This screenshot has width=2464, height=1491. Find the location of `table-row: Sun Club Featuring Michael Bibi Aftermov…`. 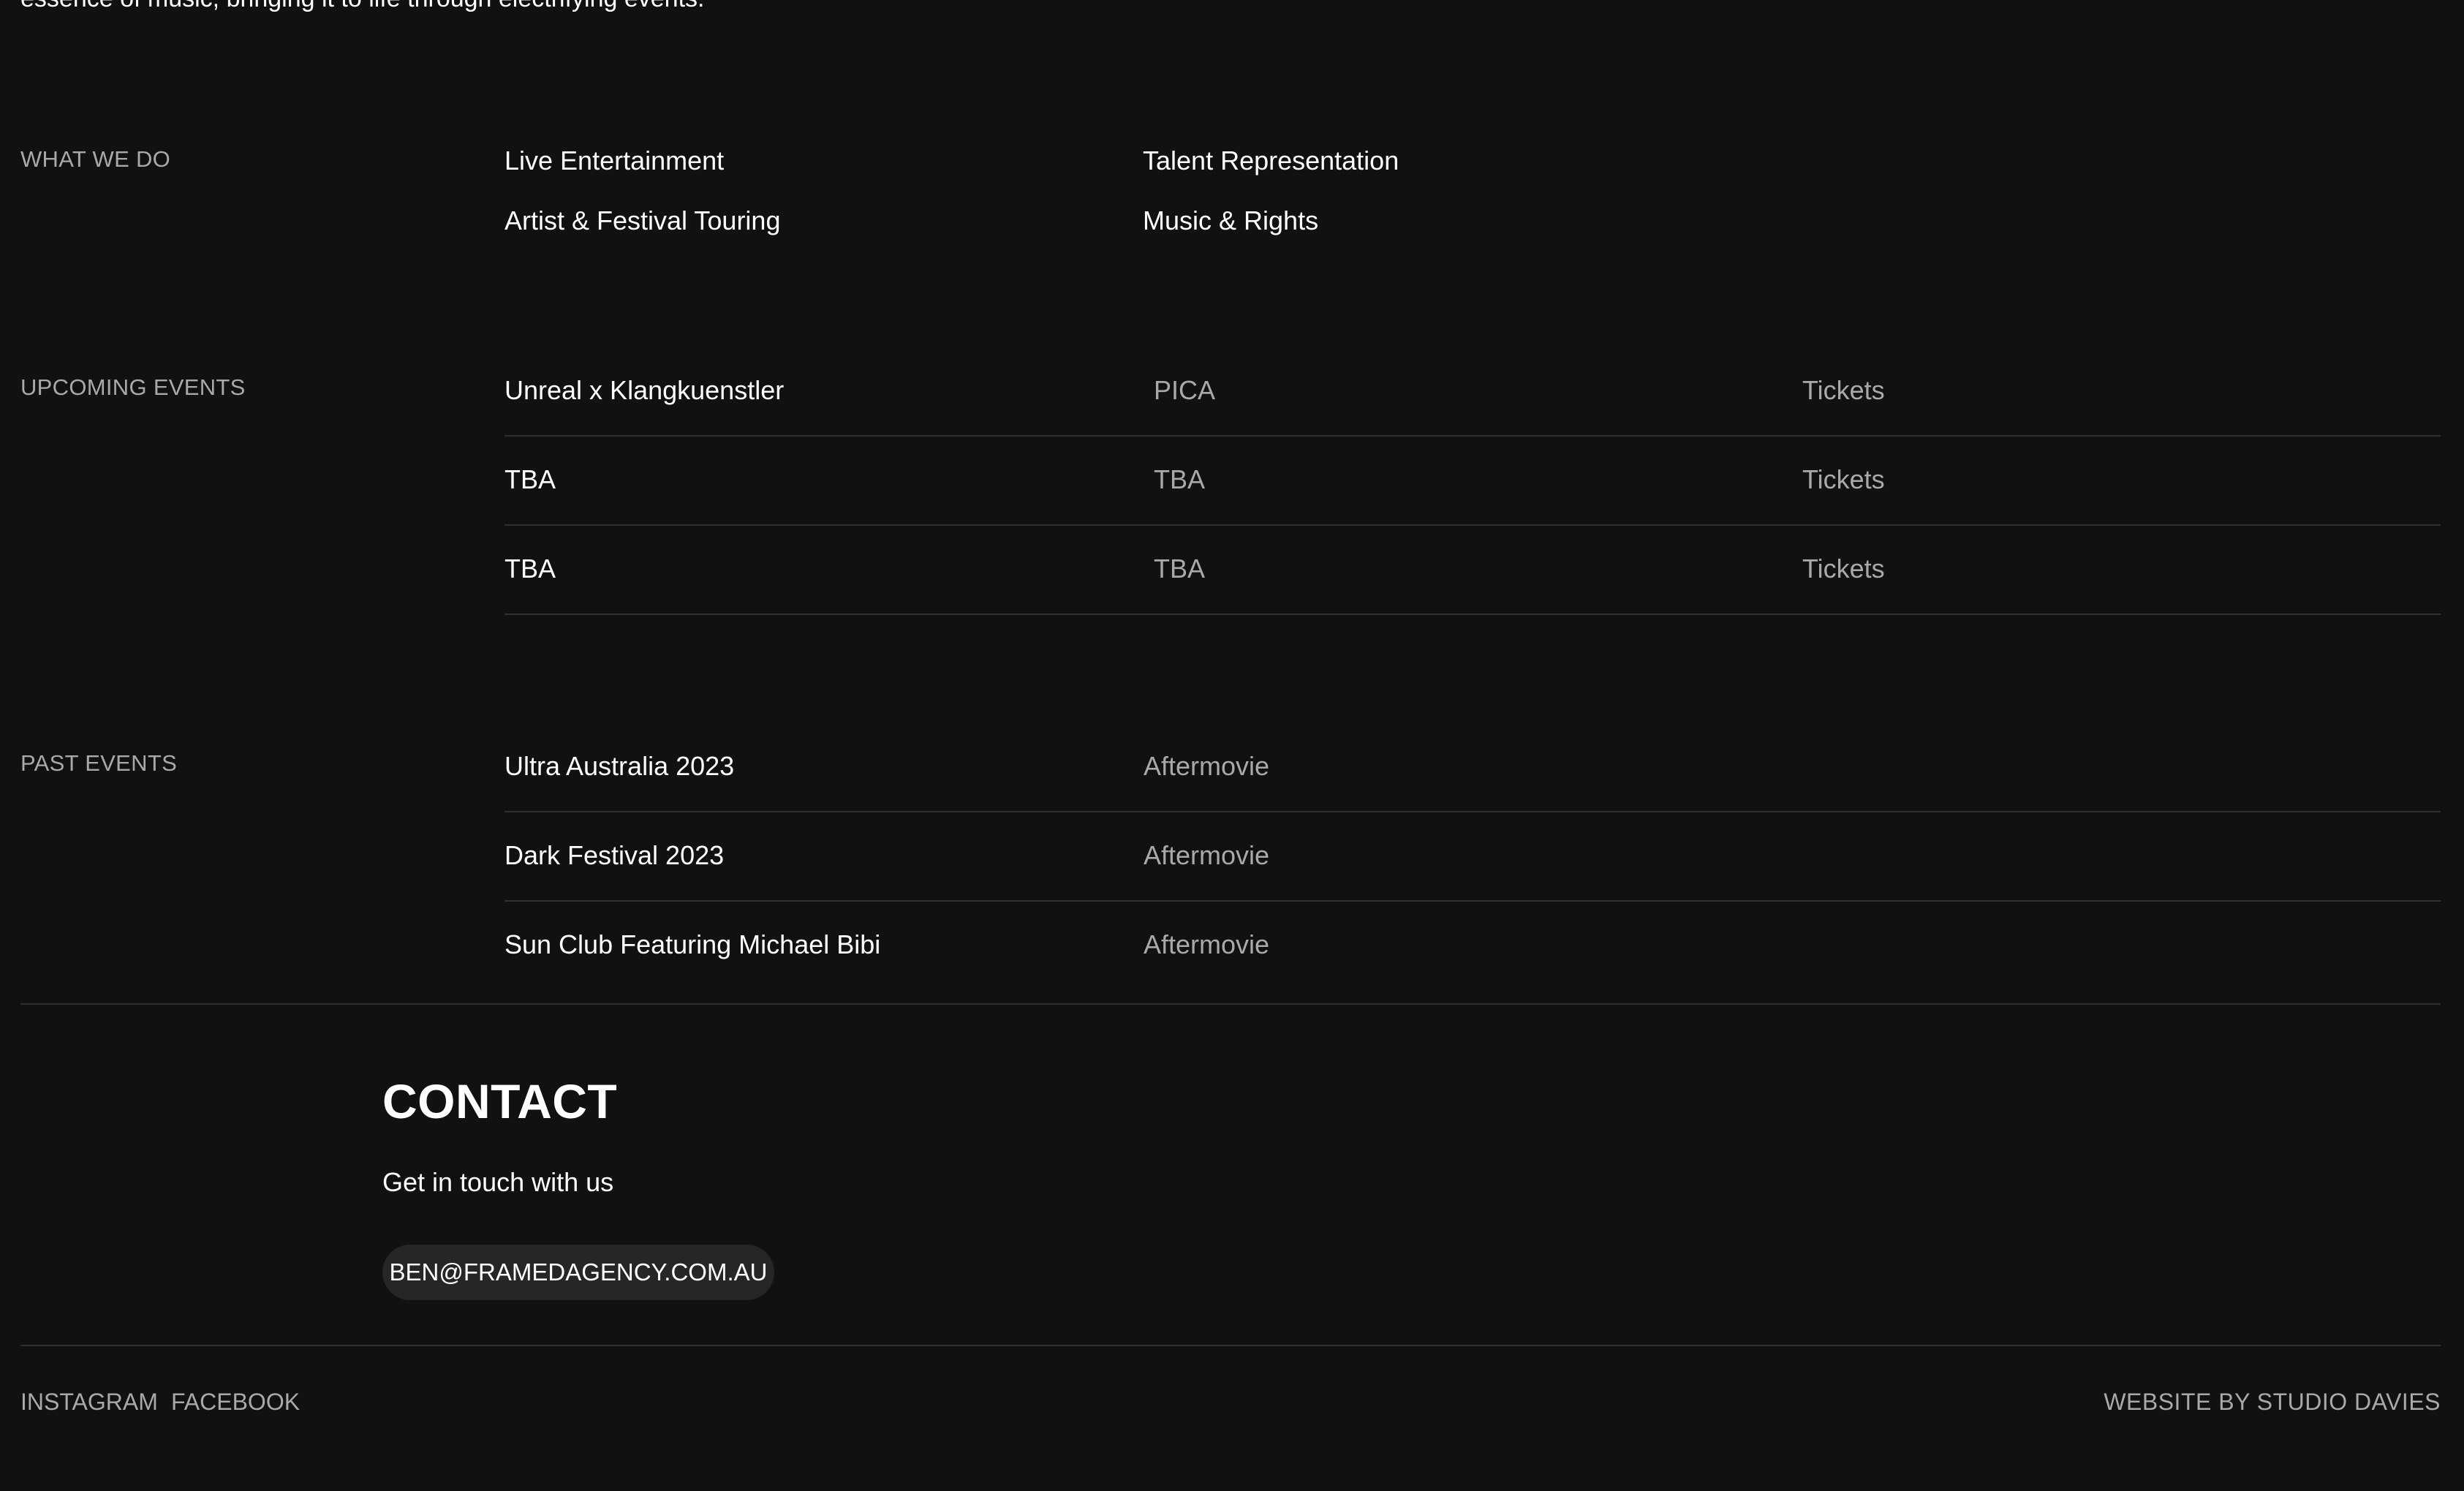

table-row: Sun Club Featuring Michael Bibi Aftermov… is located at coordinates (1472, 944).